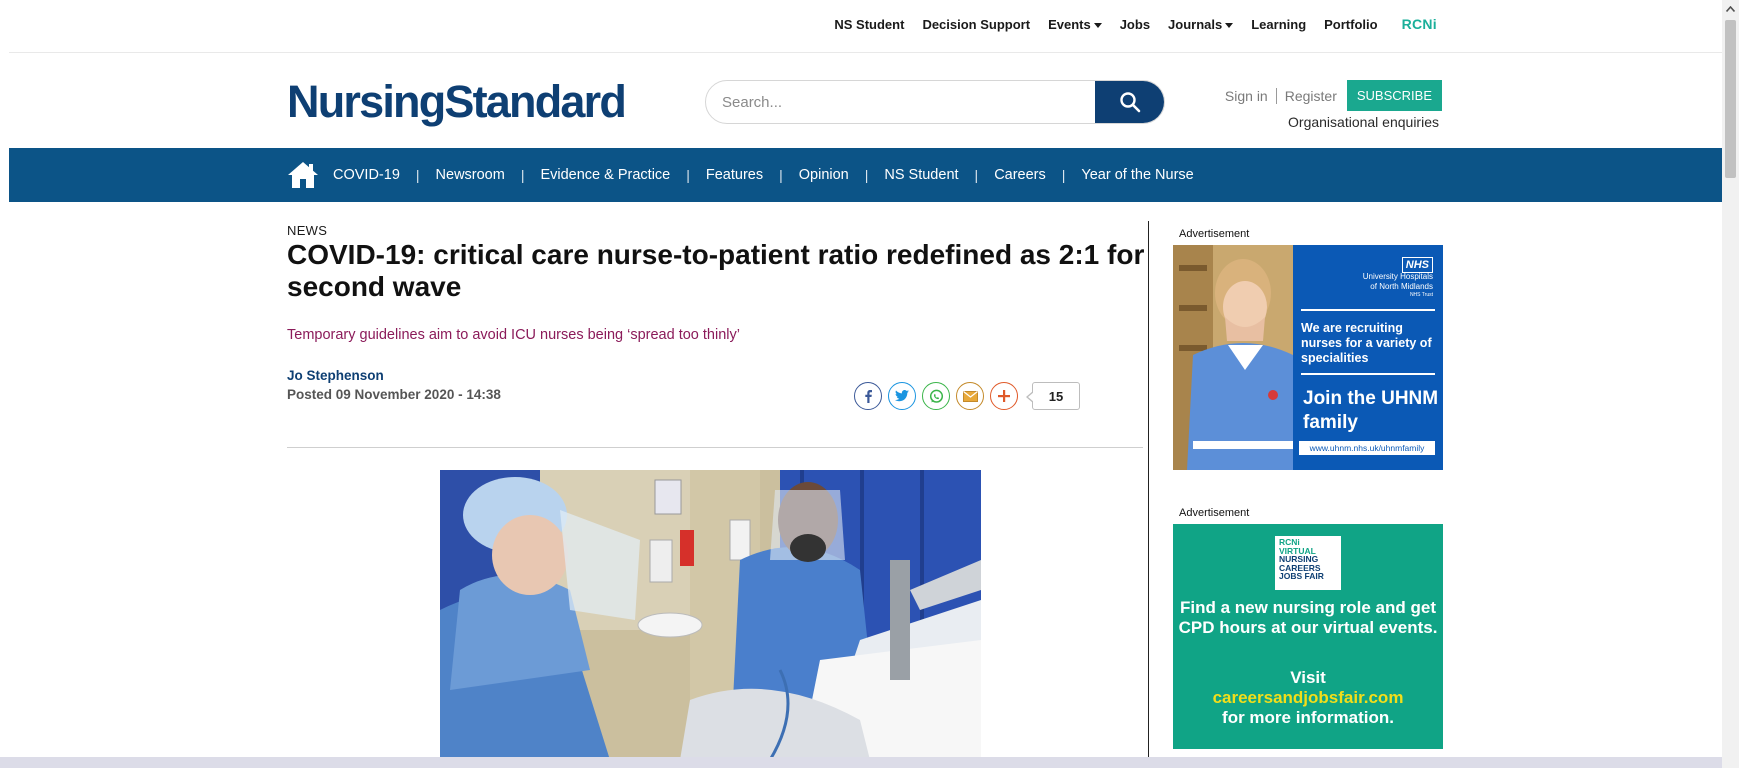 The image size is (1739, 768). I want to click on search-icon, so click(1129, 102).